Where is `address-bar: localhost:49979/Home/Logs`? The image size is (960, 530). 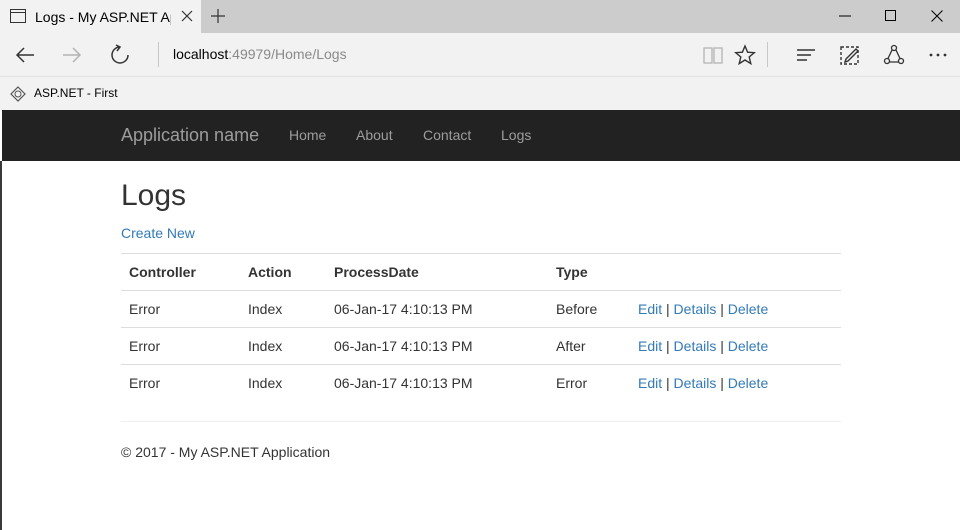
address-bar: localhost:49979/Home/Logs is located at coordinates (260, 54).